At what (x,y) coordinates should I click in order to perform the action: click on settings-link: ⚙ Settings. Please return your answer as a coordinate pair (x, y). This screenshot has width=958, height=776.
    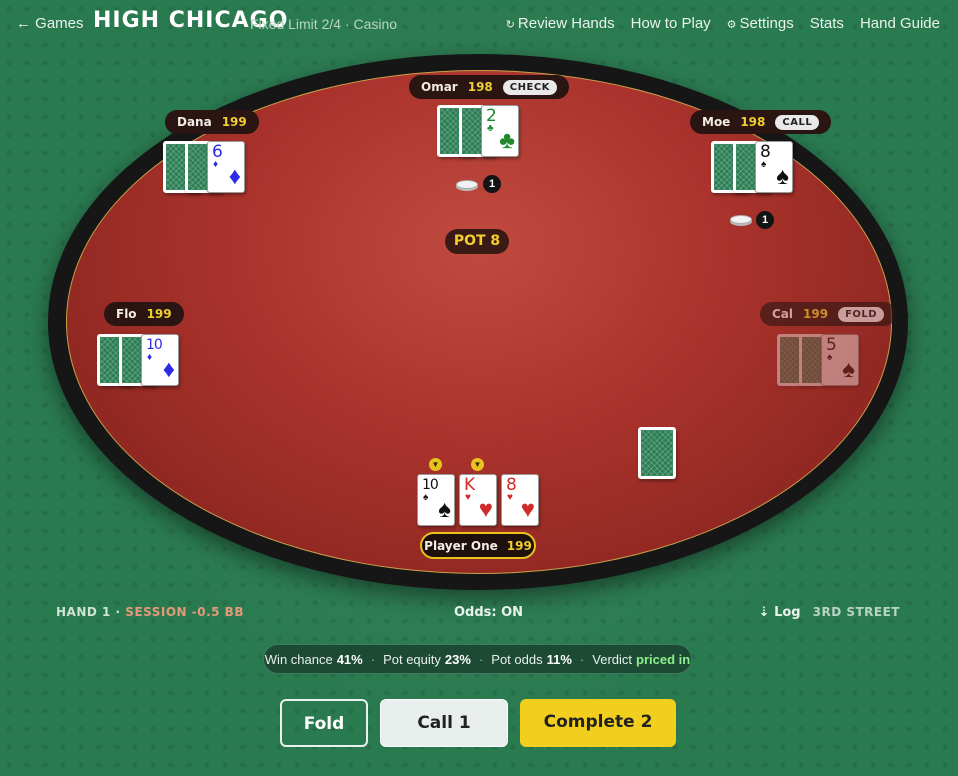
    Looking at the image, I should click on (760, 23).